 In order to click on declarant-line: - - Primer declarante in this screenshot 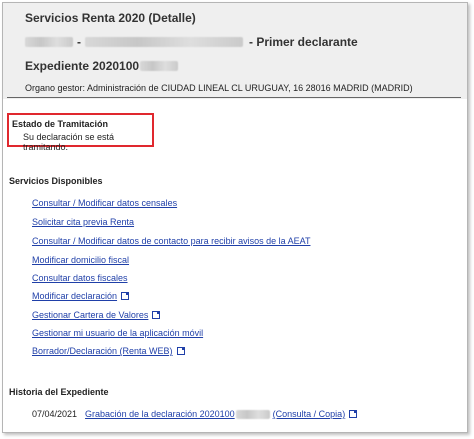, I will do `click(191, 42)`.